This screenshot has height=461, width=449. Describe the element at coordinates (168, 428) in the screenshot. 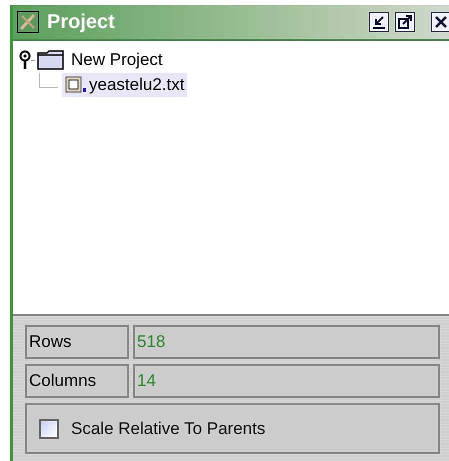

I see `checkbox-label: Scale Relative To Parents` at that location.